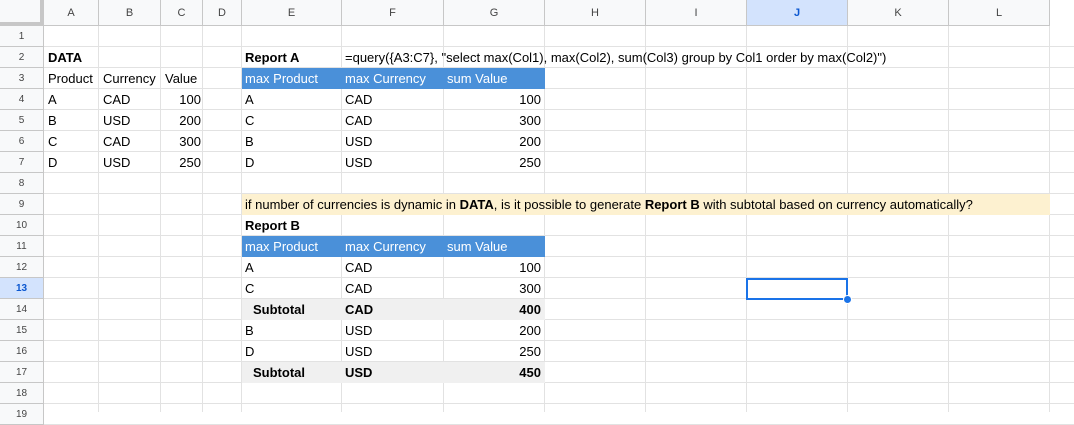 This screenshot has height=425, width=1074. I want to click on report-b-cell: D, so click(249, 351).